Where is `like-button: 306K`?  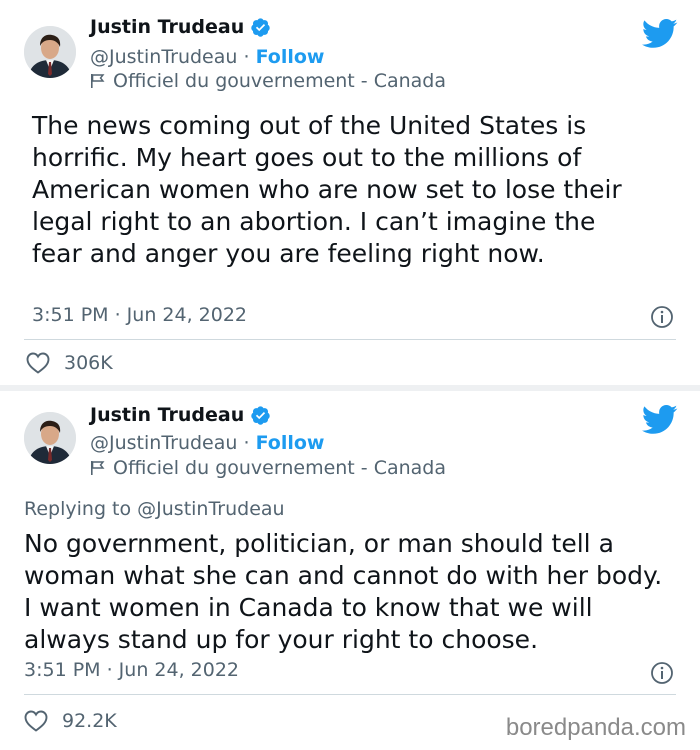 like-button: 306K is located at coordinates (69, 363).